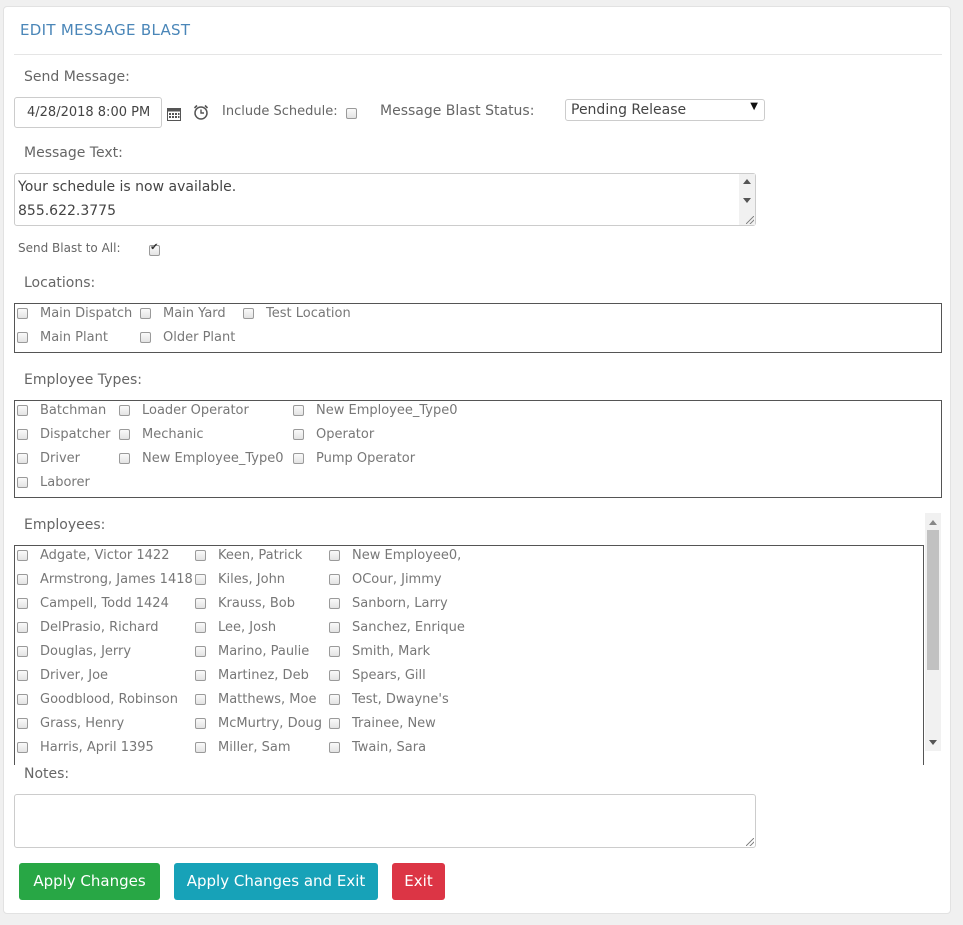 This screenshot has width=963, height=925. What do you see at coordinates (174, 113) in the screenshot?
I see `calendar-icon` at bounding box center [174, 113].